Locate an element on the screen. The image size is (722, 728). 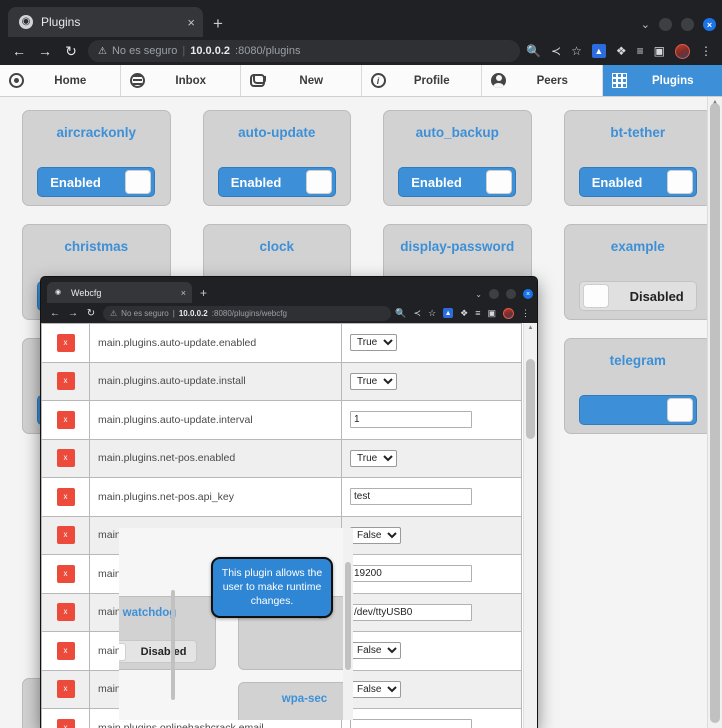
nested-overlay-scrollbar is located at coordinates (348, 624).